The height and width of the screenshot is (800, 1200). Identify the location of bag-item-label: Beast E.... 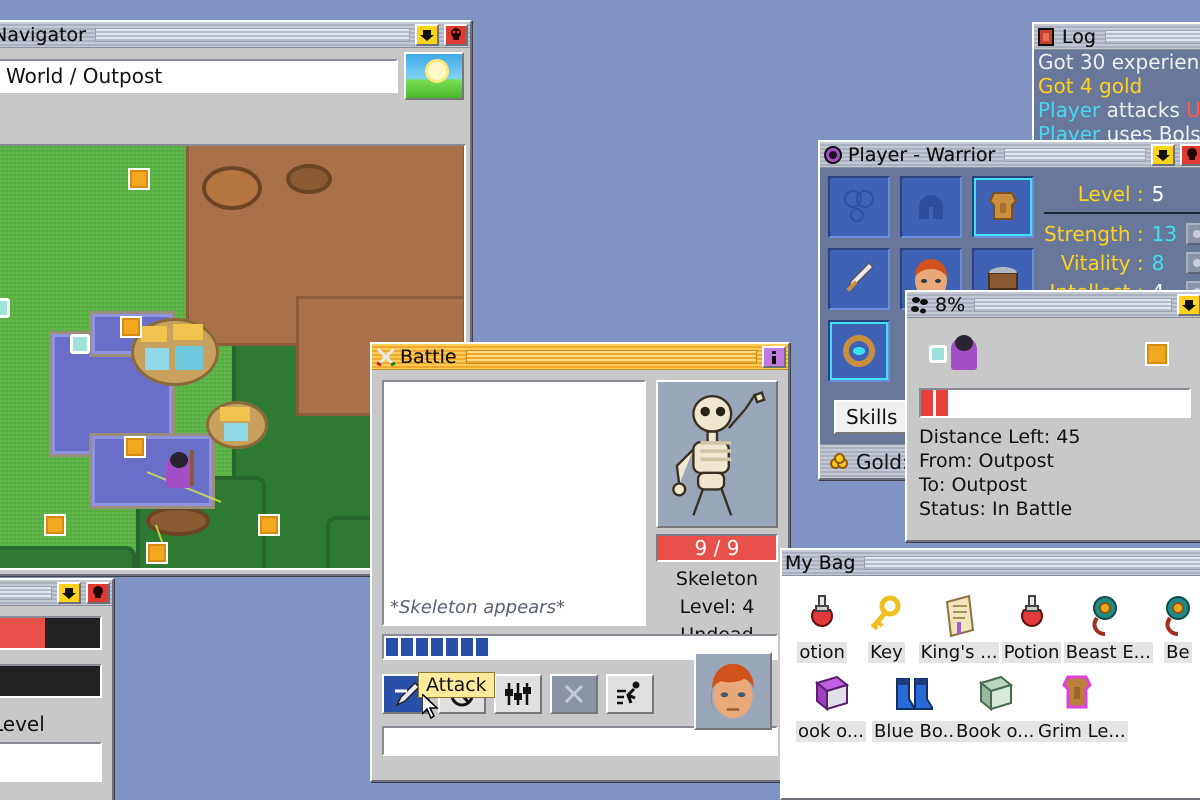
(1108, 652).